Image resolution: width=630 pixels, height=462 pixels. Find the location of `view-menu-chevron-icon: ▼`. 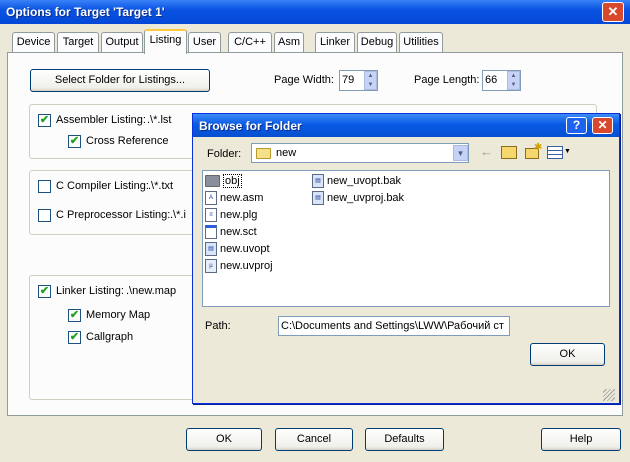

view-menu-chevron-icon: ▼ is located at coordinates (567, 151).